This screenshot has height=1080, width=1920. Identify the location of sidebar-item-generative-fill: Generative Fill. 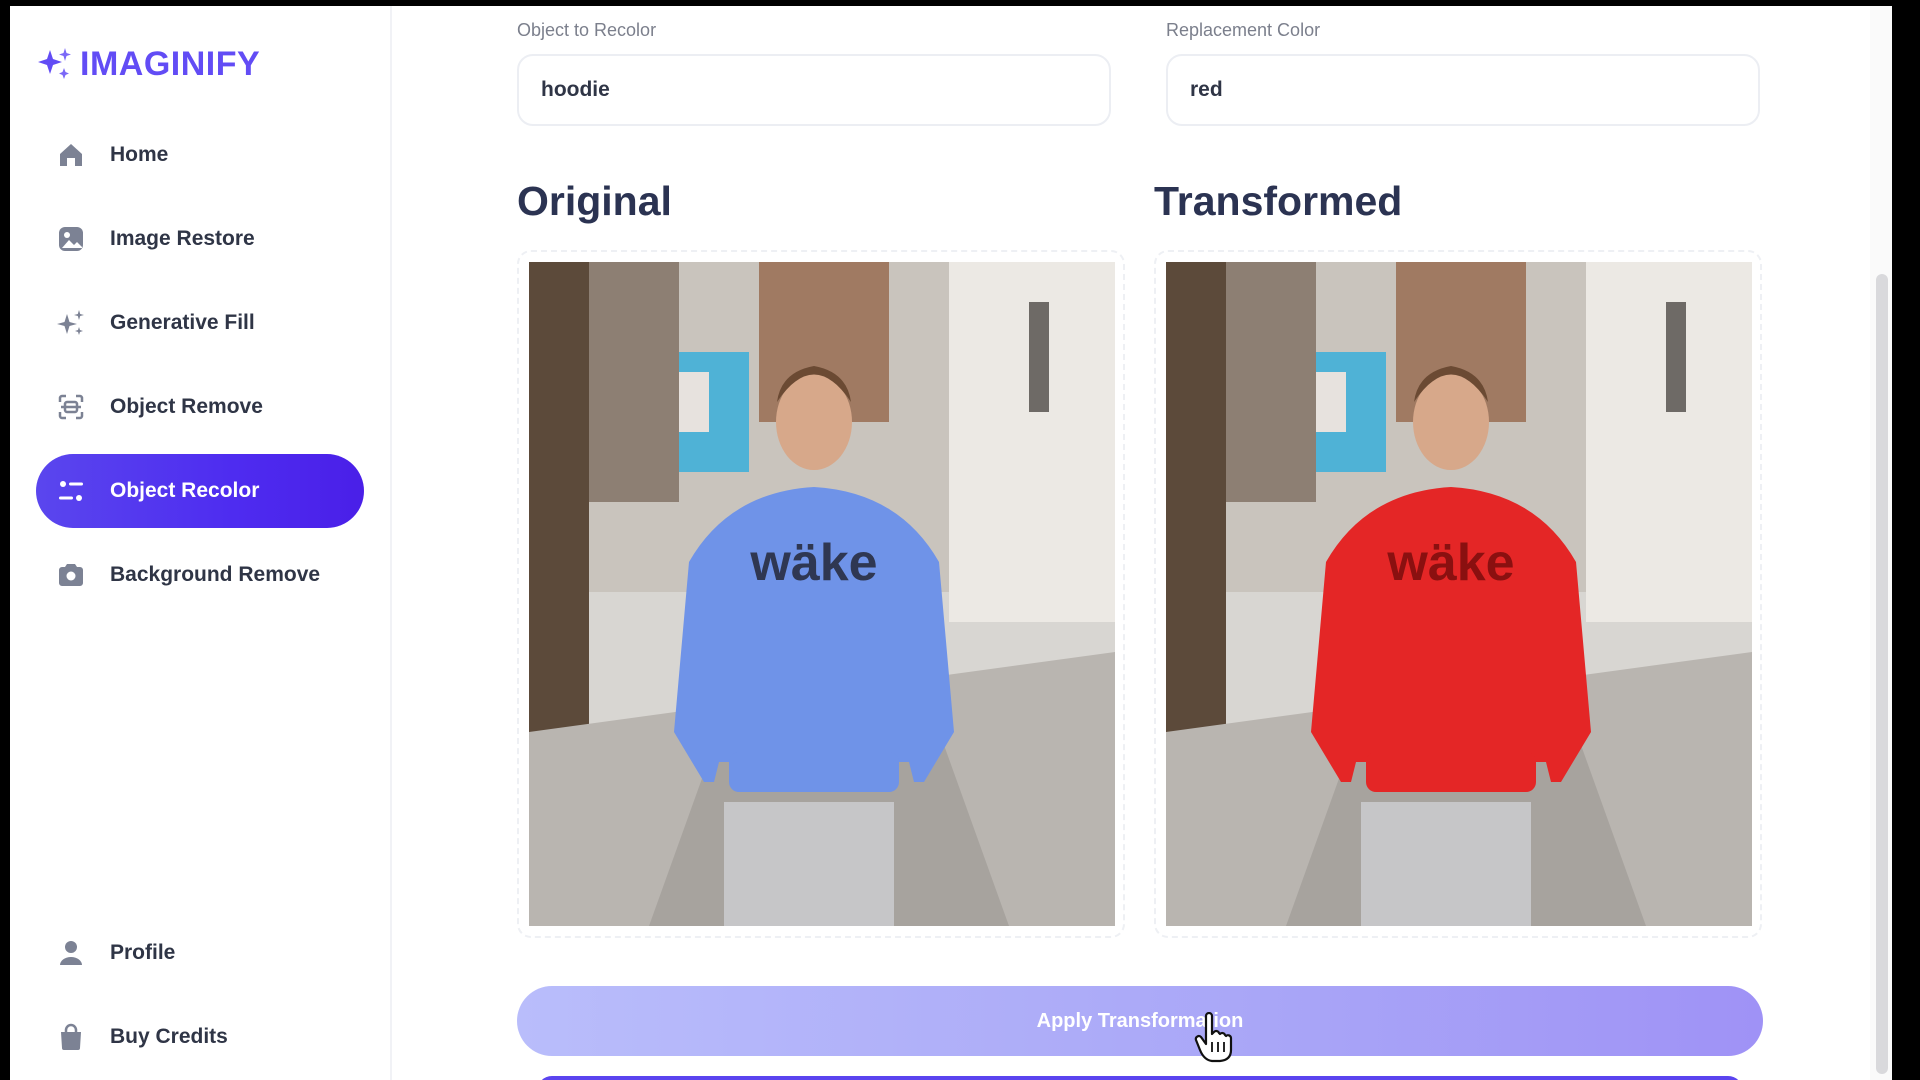
(200, 323).